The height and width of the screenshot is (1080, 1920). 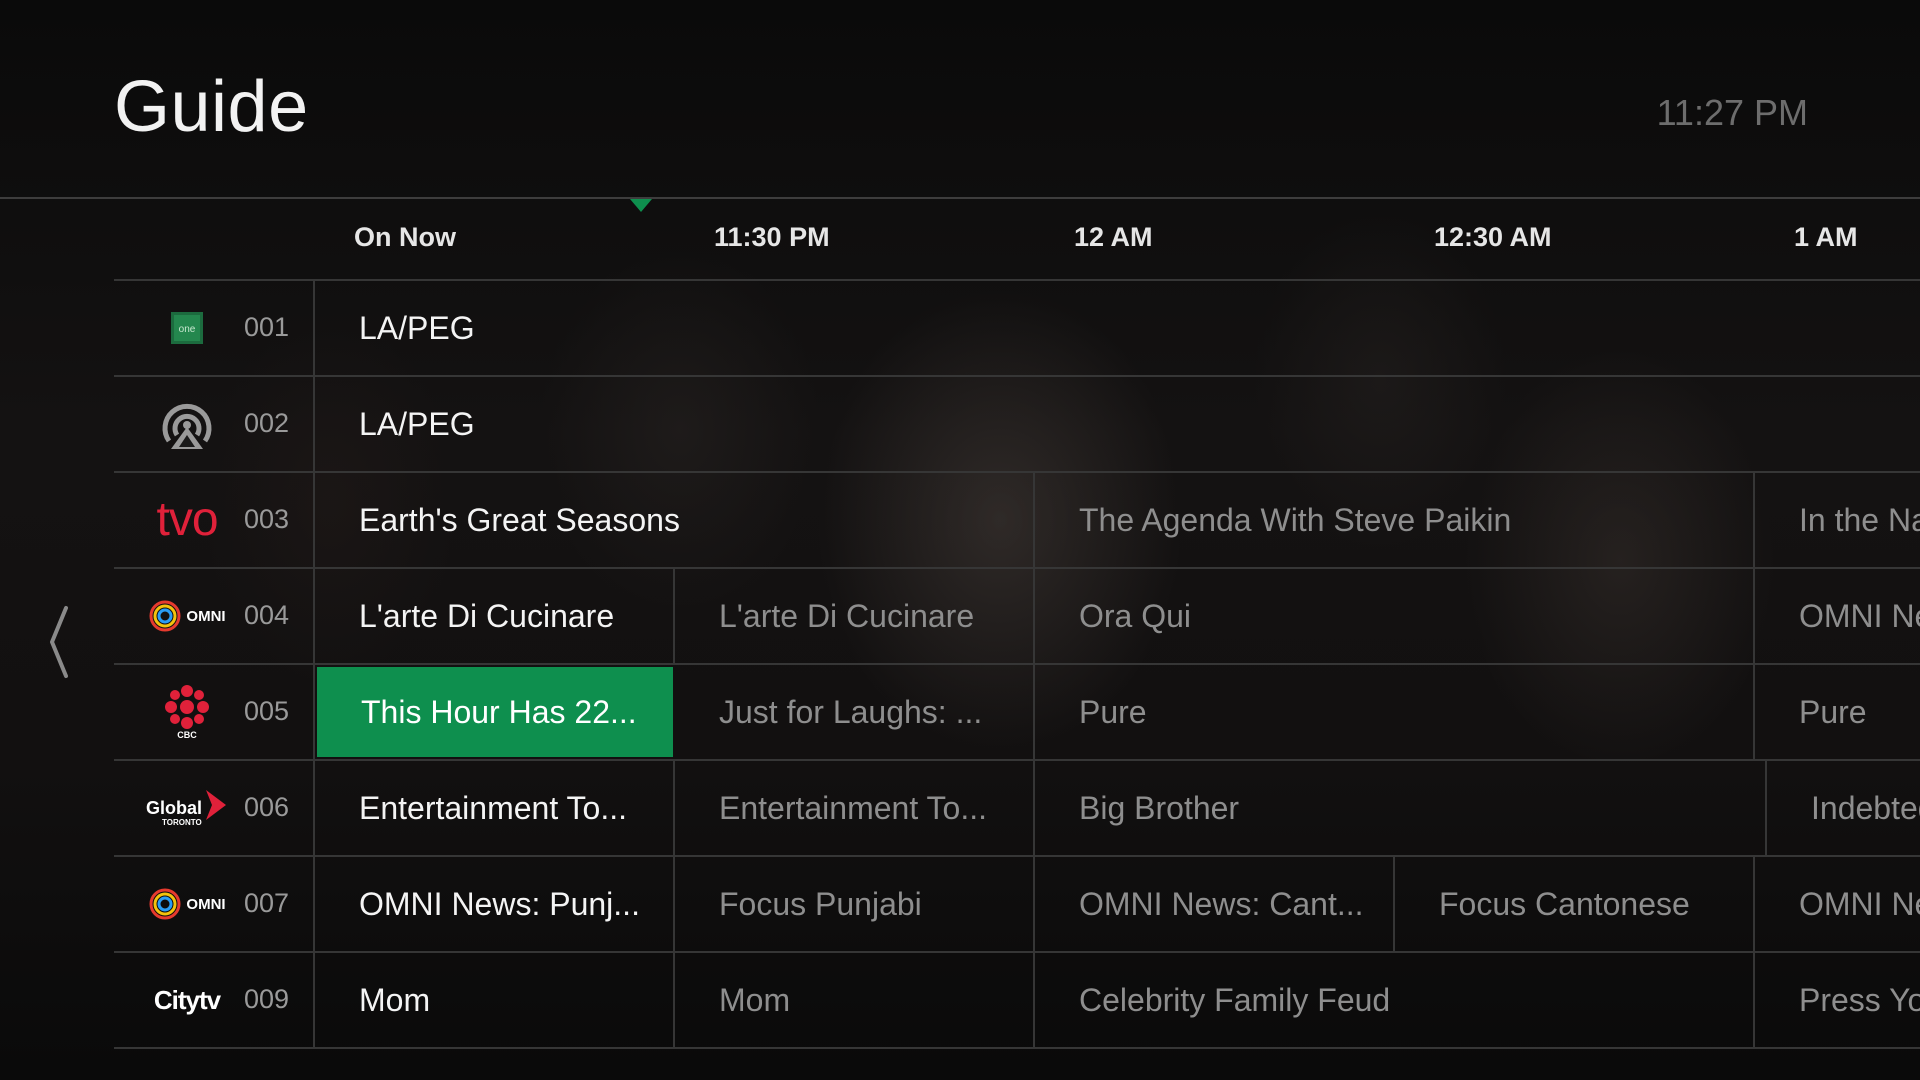 What do you see at coordinates (405, 237) in the screenshot?
I see `time-slot-on-now: On Now` at bounding box center [405, 237].